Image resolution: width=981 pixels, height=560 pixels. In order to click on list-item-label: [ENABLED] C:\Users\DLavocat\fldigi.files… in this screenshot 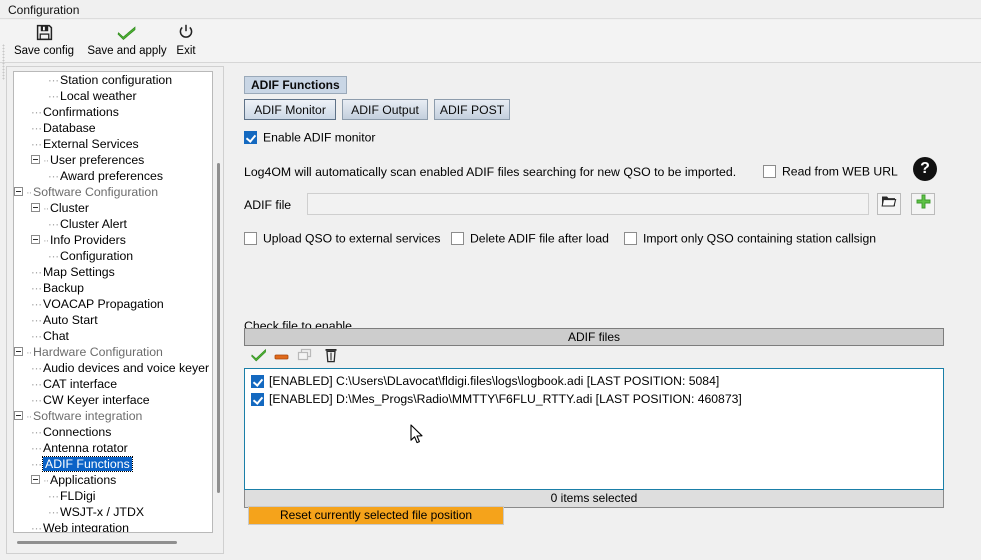, I will do `click(494, 381)`.